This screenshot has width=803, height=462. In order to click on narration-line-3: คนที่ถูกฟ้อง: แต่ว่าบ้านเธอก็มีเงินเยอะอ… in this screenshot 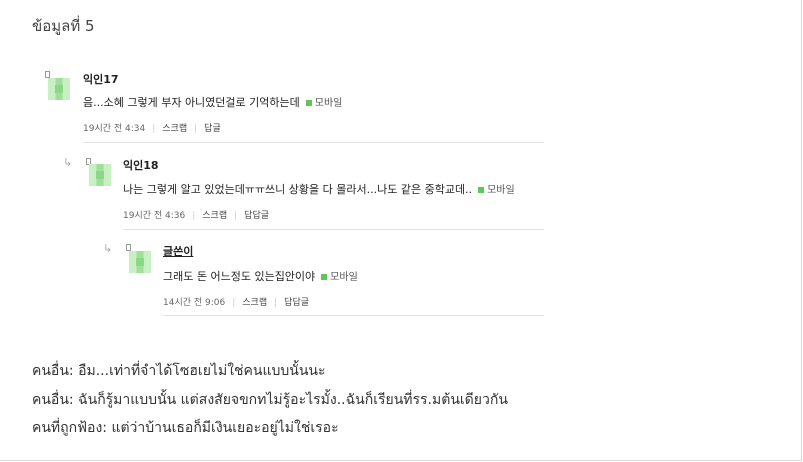, I will do `click(185, 428)`.